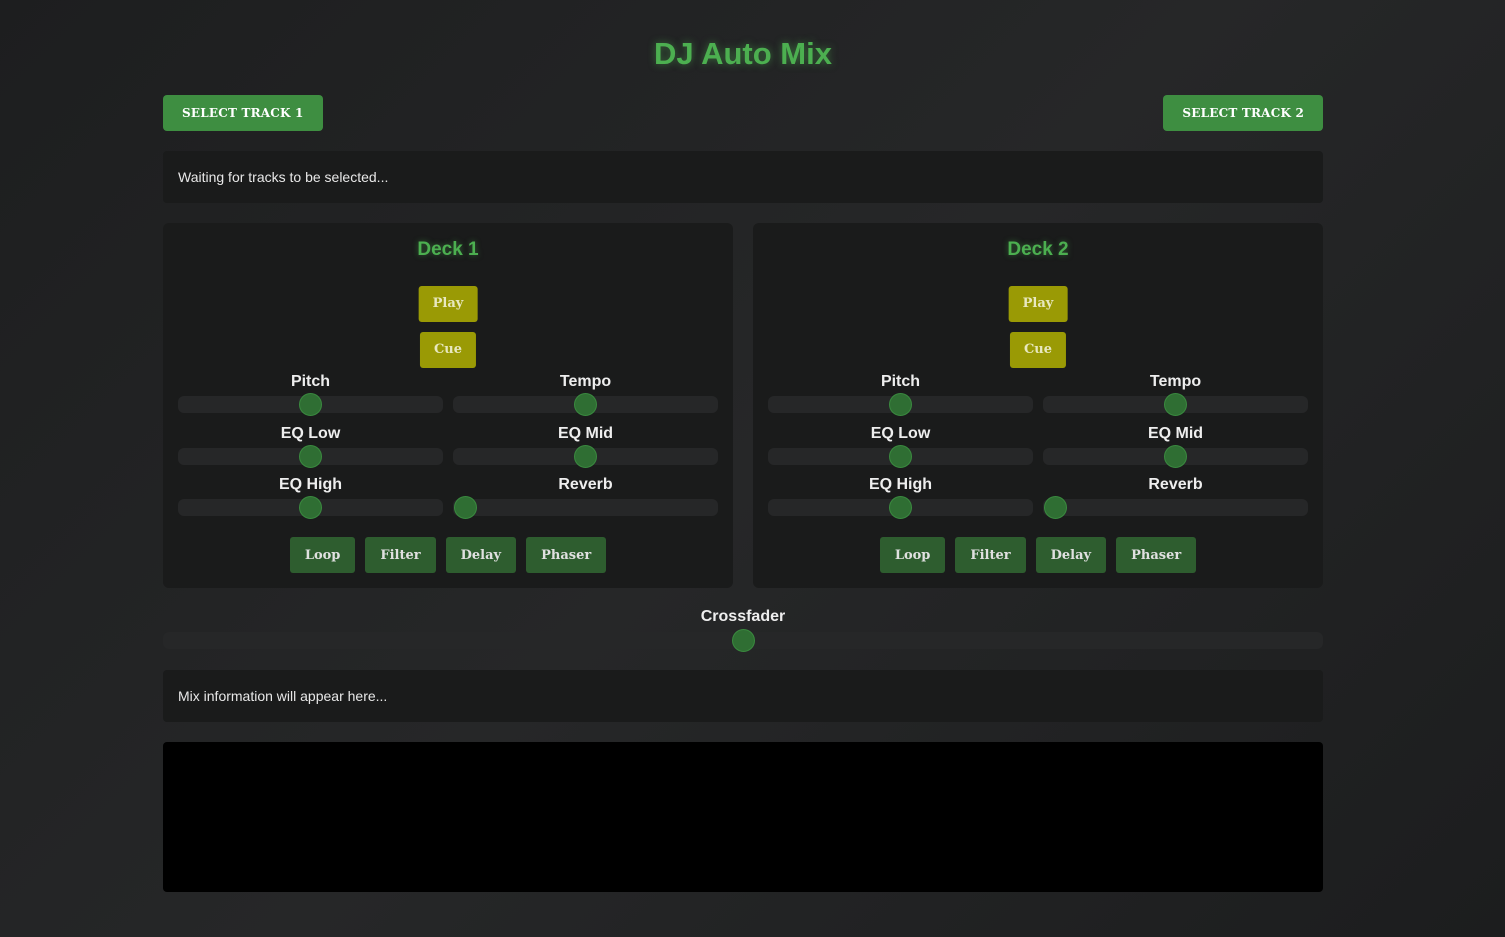 The image size is (1505, 937). I want to click on deck-2-cue-button: Cue, so click(1038, 350).